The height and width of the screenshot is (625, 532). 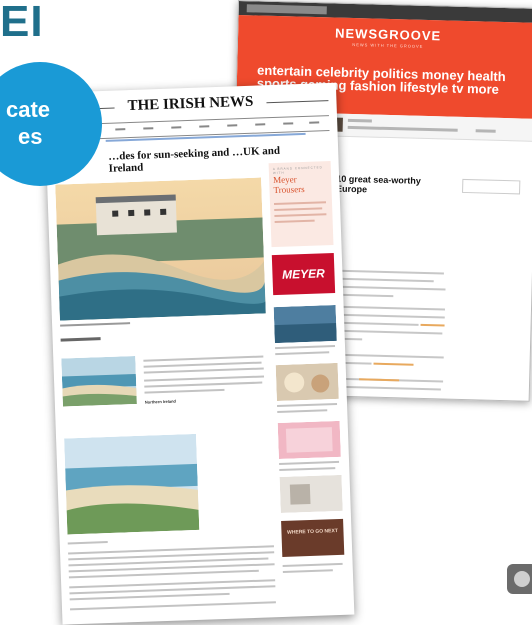 I want to click on ad-brand-name: Meyer Trousers, so click(x=289, y=185).